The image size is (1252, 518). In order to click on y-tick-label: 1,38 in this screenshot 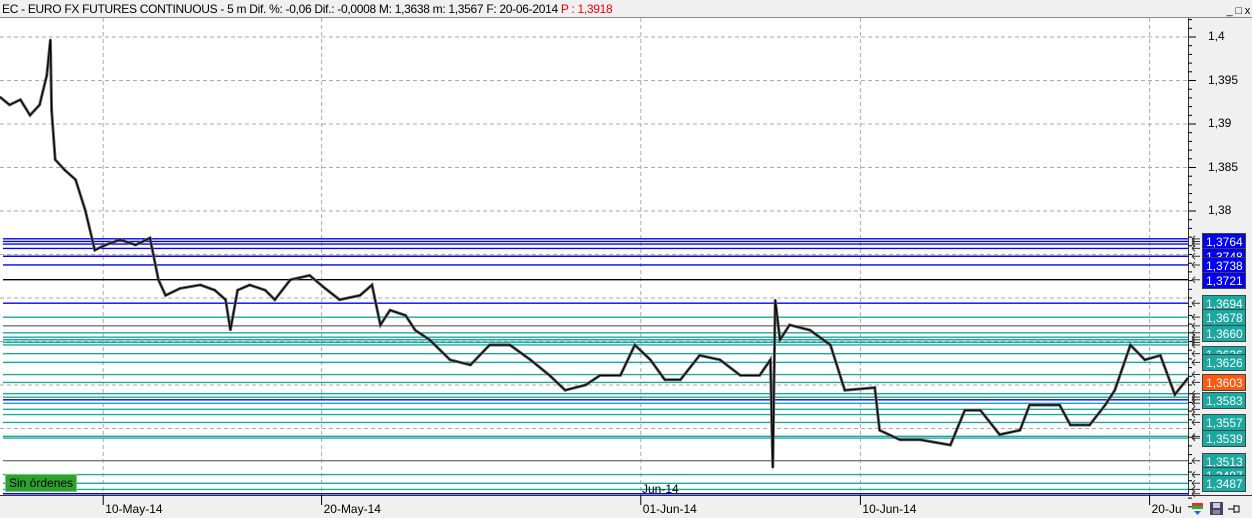, I will do `click(1220, 210)`.